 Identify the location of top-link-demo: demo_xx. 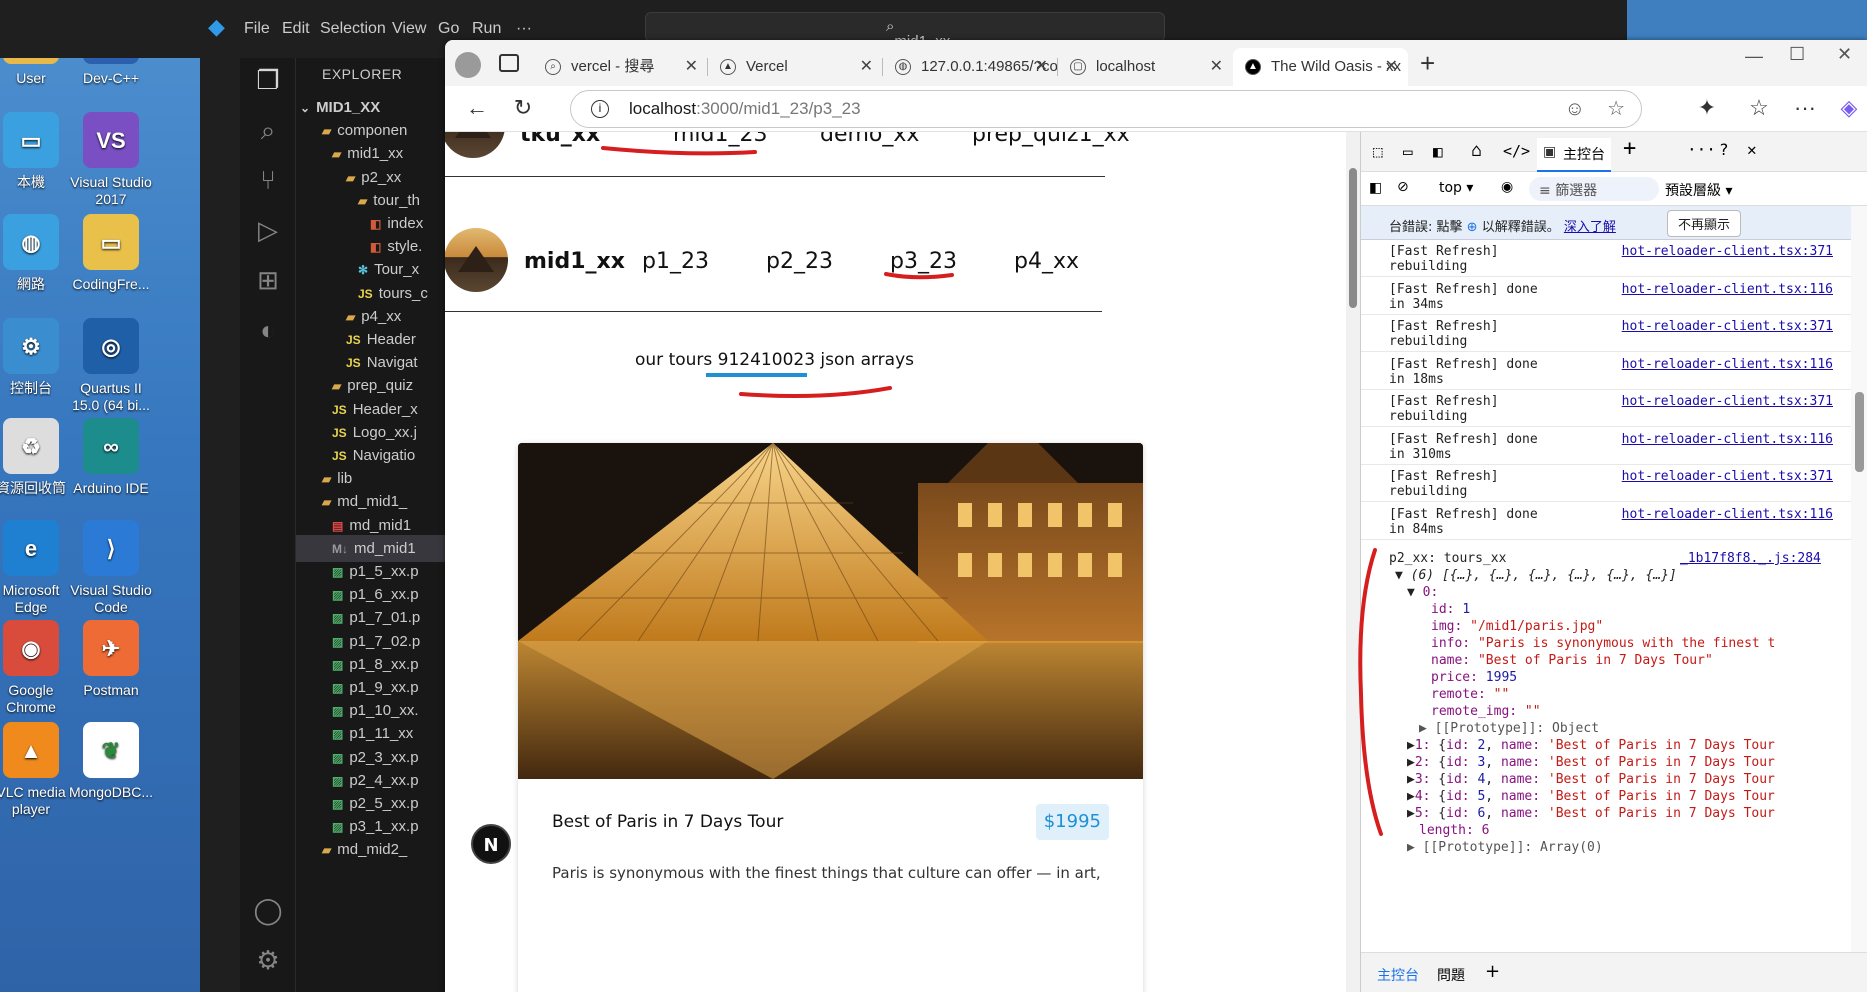
(869, 139).